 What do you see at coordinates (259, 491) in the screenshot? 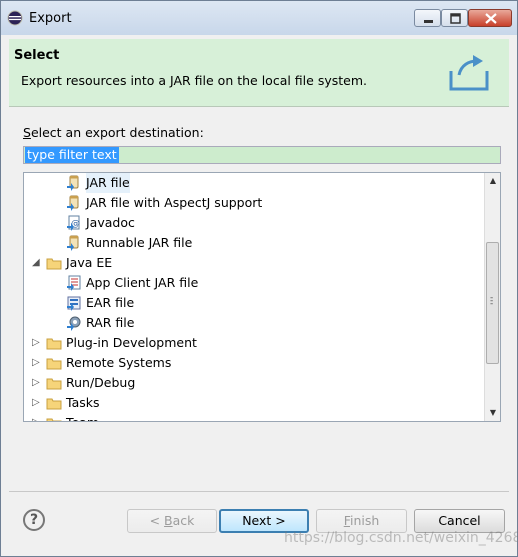
I see `button-bar-separator` at bounding box center [259, 491].